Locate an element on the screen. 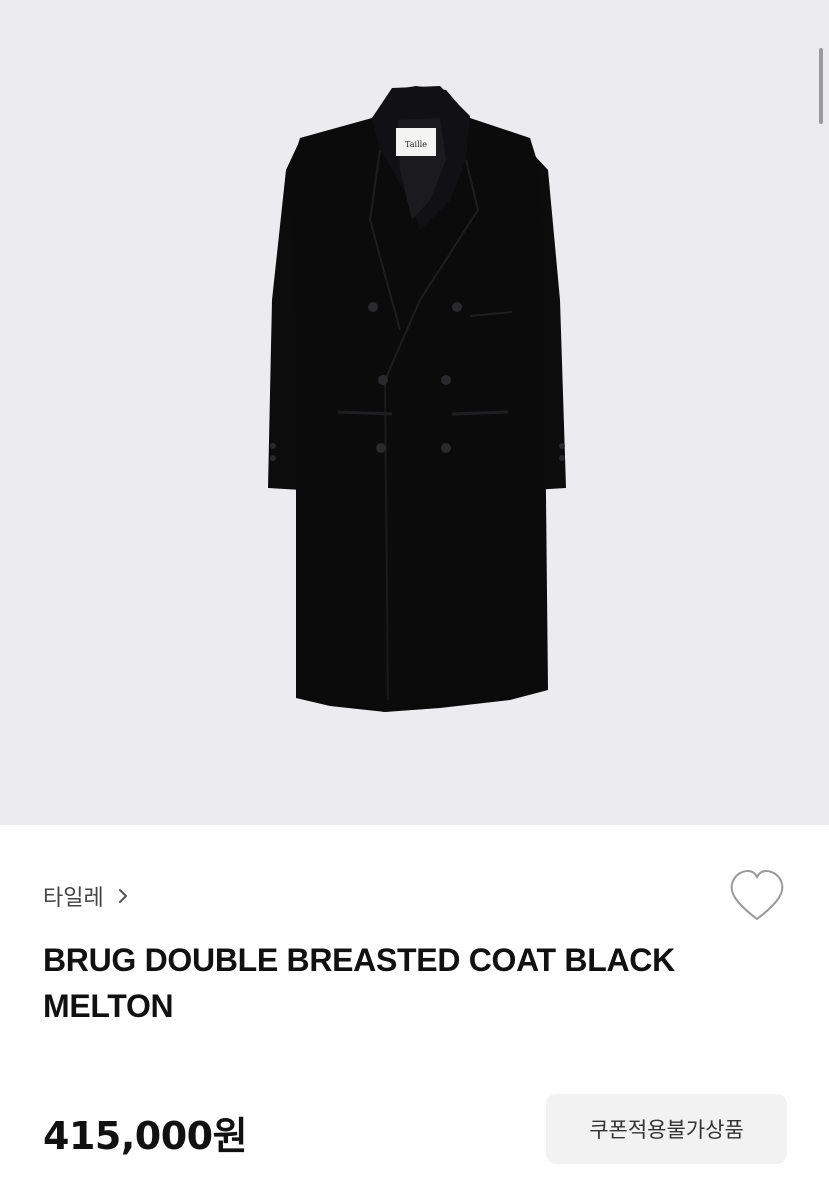  image-scrollbar is located at coordinates (821, 86).